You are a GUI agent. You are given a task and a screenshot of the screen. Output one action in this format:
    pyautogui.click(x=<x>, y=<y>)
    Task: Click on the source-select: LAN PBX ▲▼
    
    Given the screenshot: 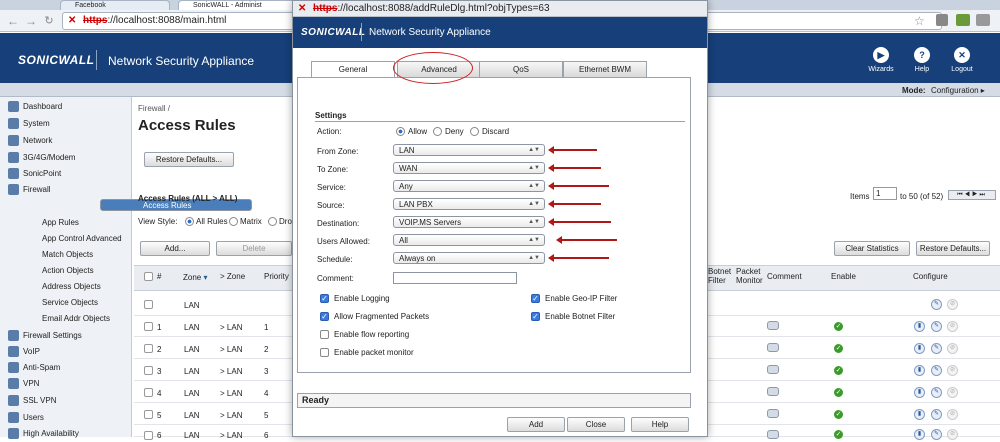 What is the action you would take?
    pyautogui.click(x=469, y=204)
    